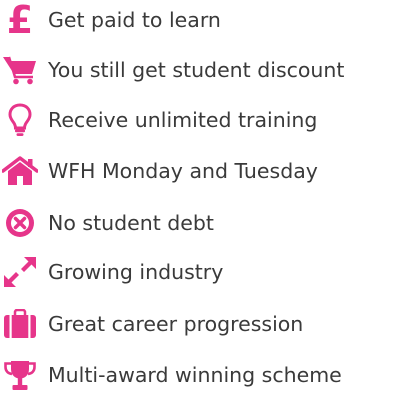 This screenshot has width=399, height=398. What do you see at coordinates (20, 324) in the screenshot?
I see `briefcase-icon` at bounding box center [20, 324].